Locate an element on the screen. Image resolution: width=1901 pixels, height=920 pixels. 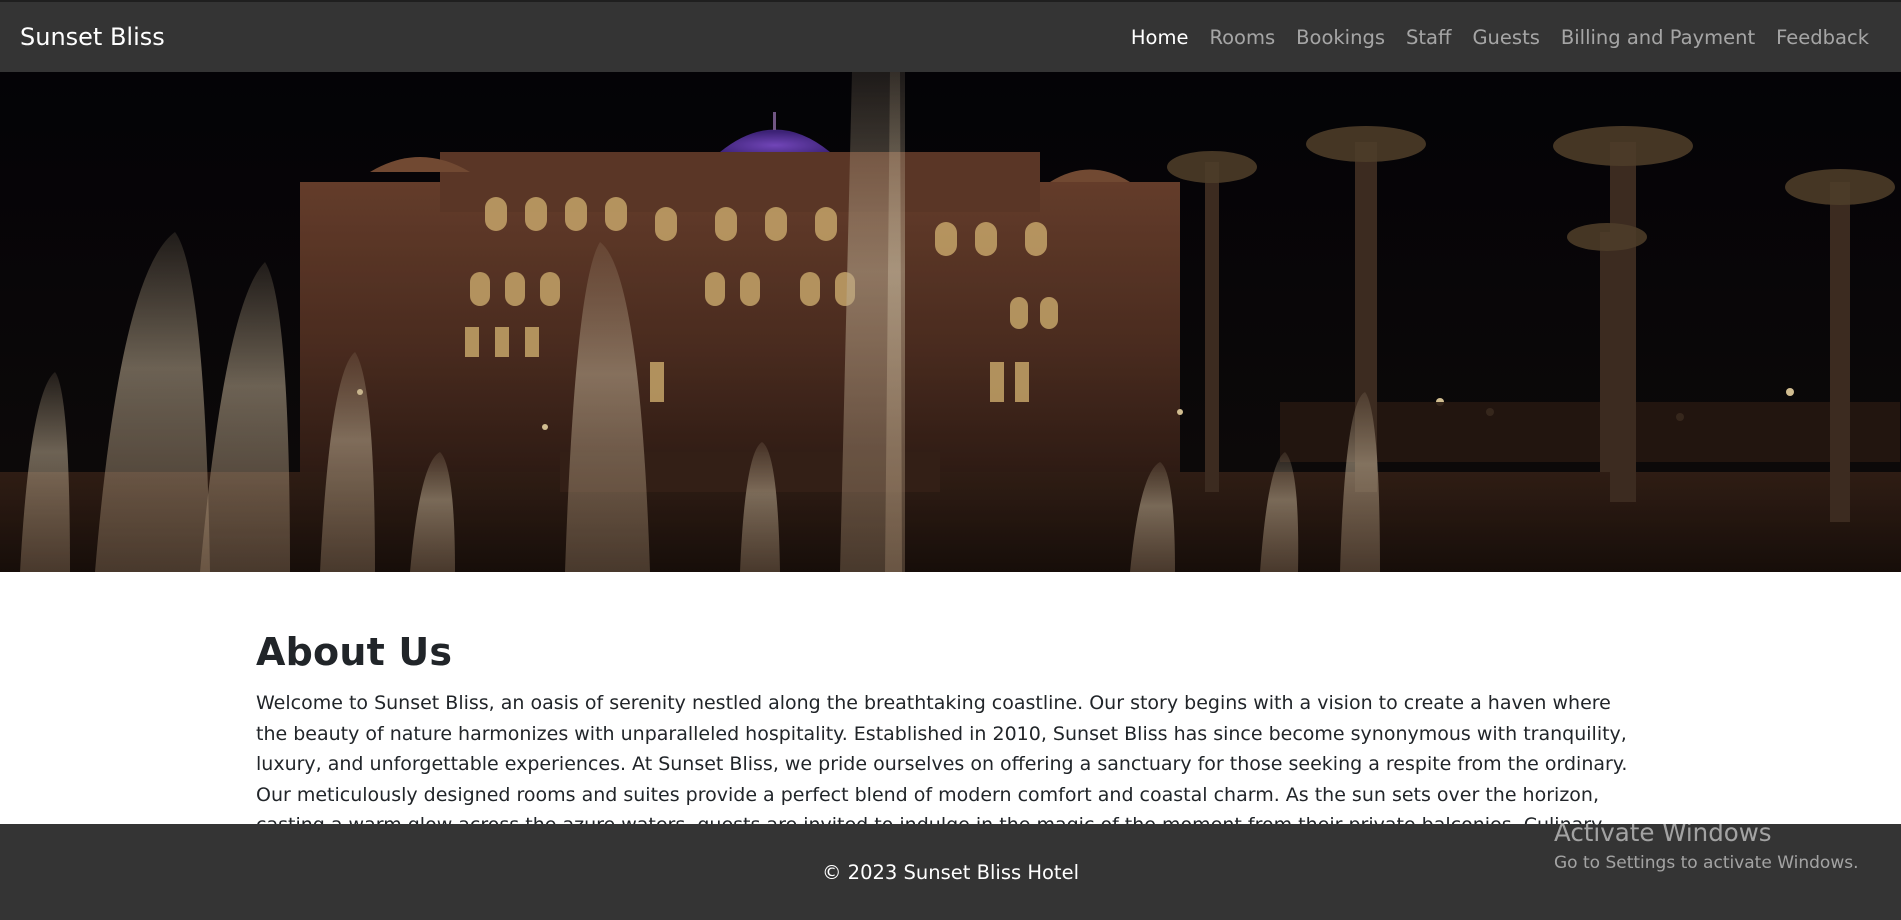
brand-logo-link: Sunset Bliss is located at coordinates (92, 37).